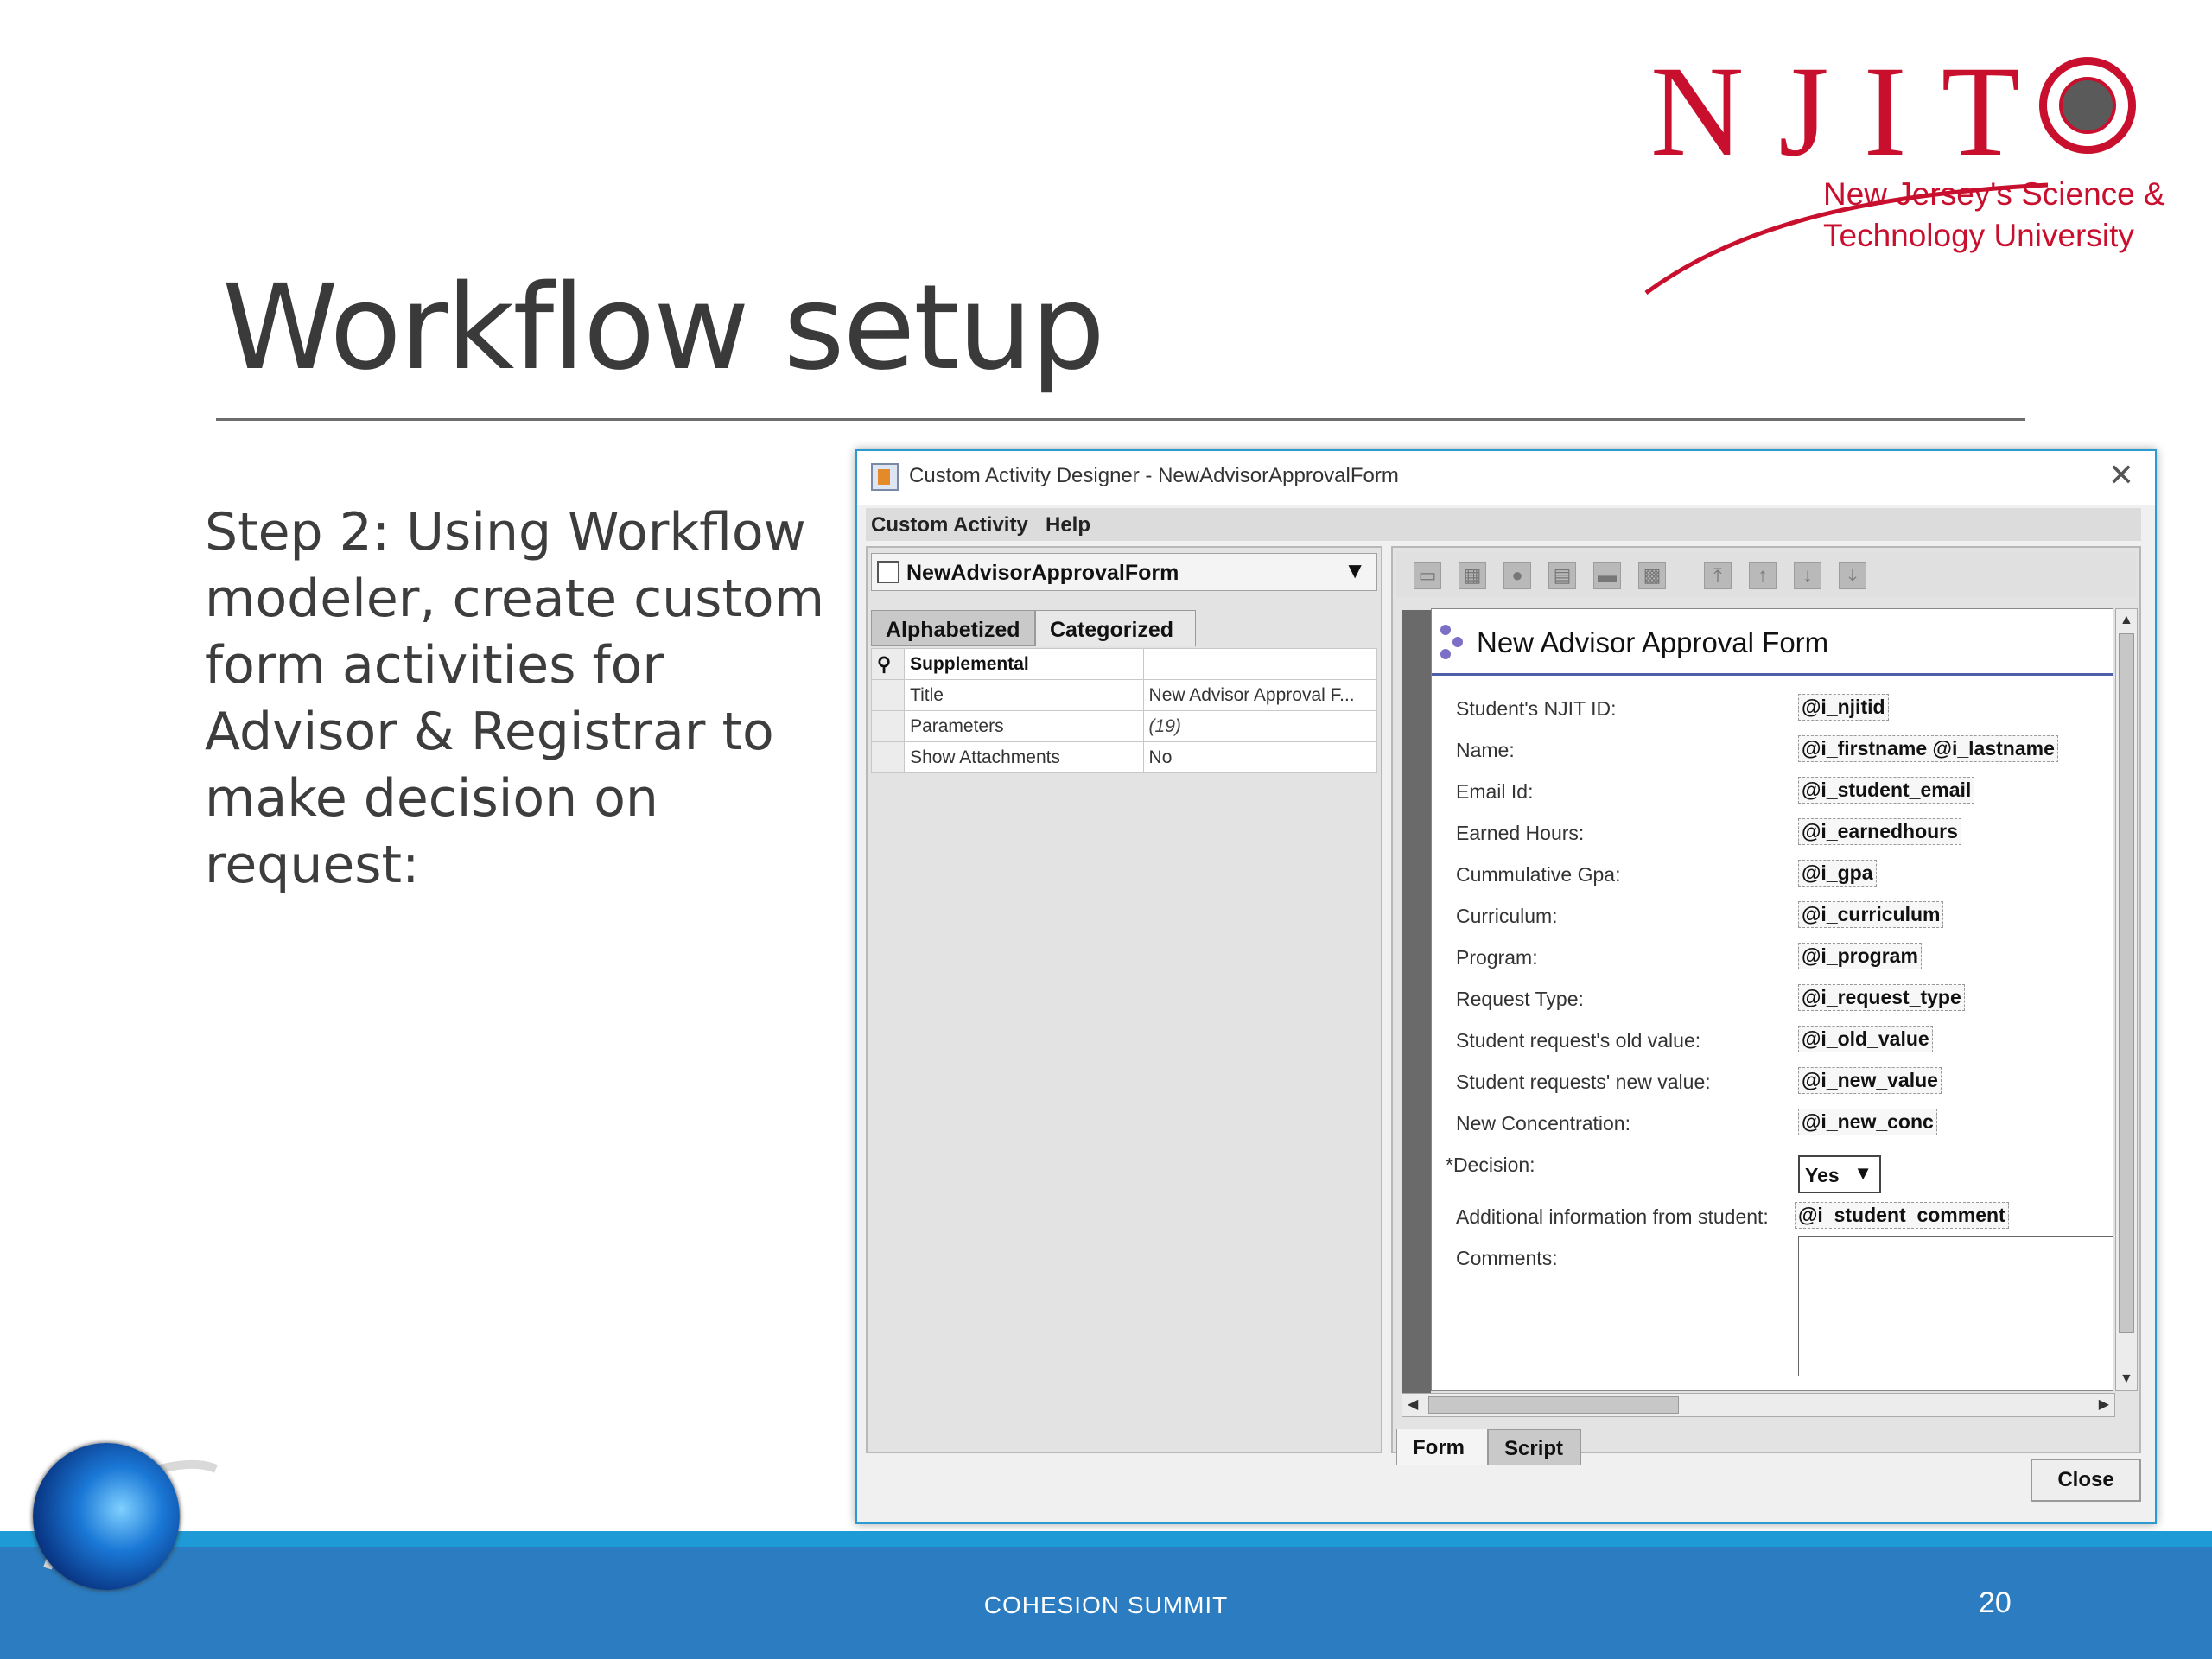 The height and width of the screenshot is (1659, 2212). What do you see at coordinates (1870, 1080) in the screenshot?
I see `field-value: @i_new_value` at bounding box center [1870, 1080].